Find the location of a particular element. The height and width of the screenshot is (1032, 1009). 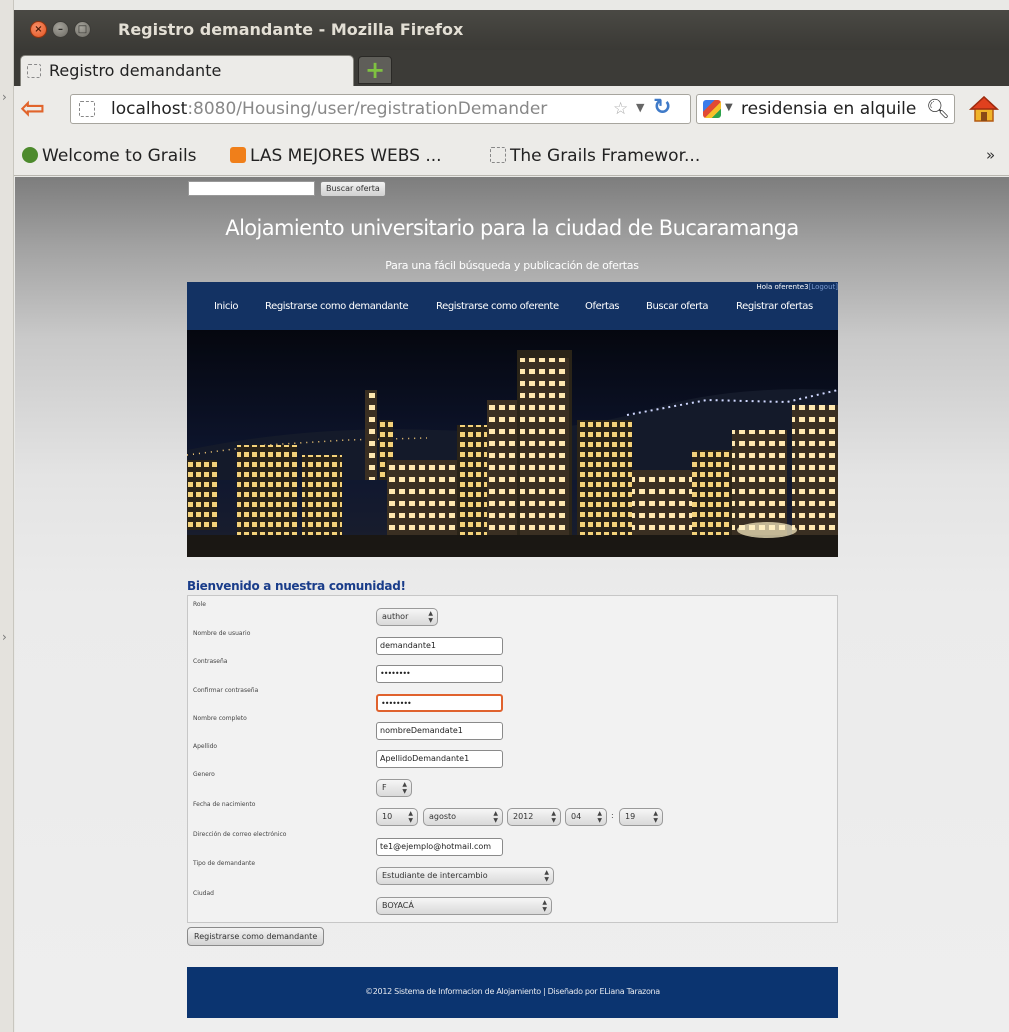

requester-type-value: Estudiante de intercambio is located at coordinates (435, 875).